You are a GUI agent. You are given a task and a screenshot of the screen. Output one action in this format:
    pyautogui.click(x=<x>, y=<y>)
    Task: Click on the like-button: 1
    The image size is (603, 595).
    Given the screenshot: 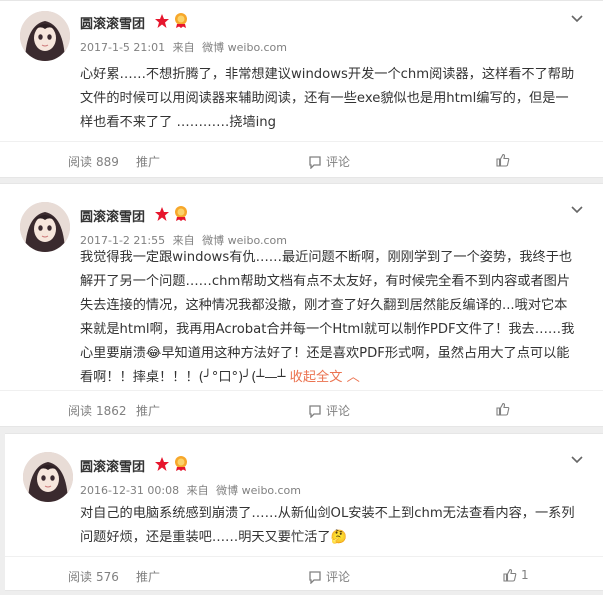 What is the action you would take?
    pyautogui.click(x=516, y=575)
    